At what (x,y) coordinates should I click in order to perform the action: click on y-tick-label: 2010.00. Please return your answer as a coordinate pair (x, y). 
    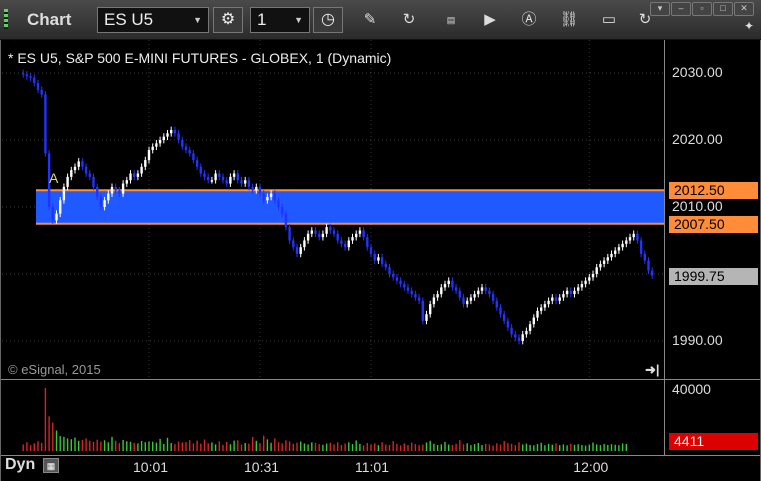
    Looking at the image, I should click on (697, 206).